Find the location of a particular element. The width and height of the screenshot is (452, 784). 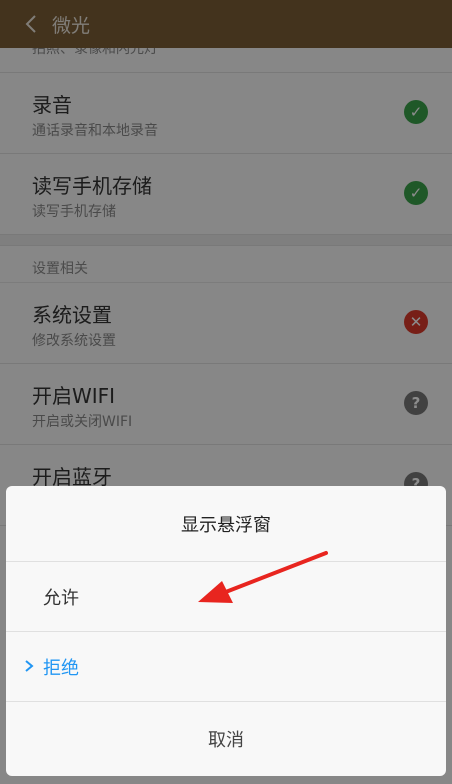

option-deny: 拒绝 is located at coordinates (226, 667).